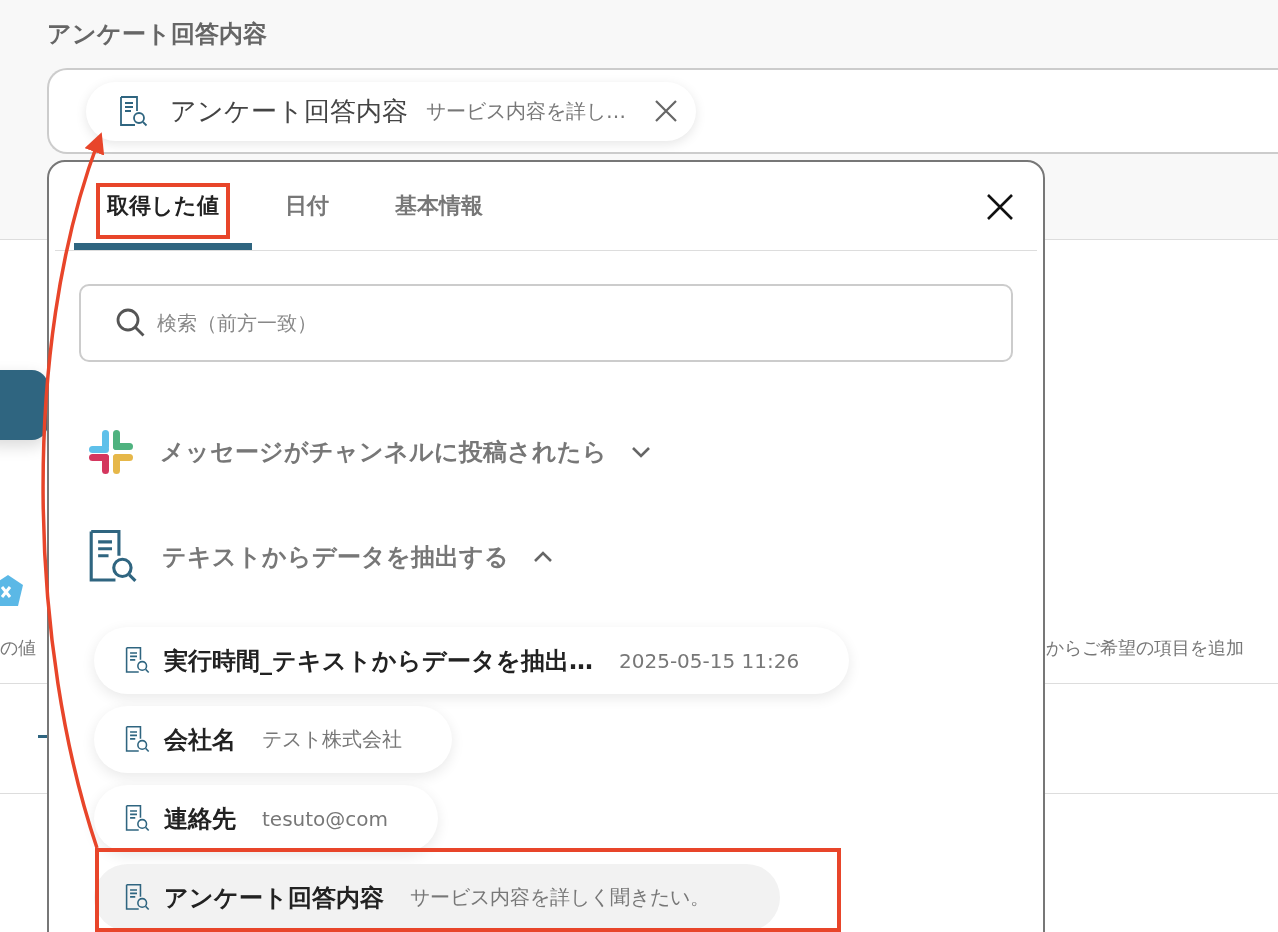  What do you see at coordinates (163, 206) in the screenshot?
I see `tab: 取得した値` at bounding box center [163, 206].